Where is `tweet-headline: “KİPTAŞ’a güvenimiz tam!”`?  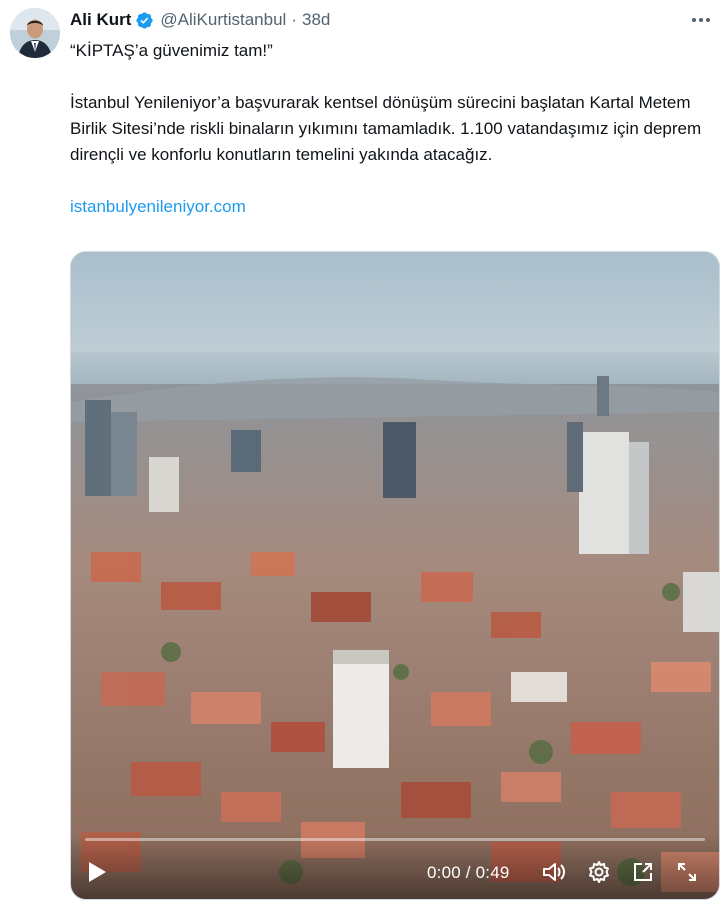 tweet-headline: “KİPTAŞ’a güvenimiz tam!” is located at coordinates (171, 50).